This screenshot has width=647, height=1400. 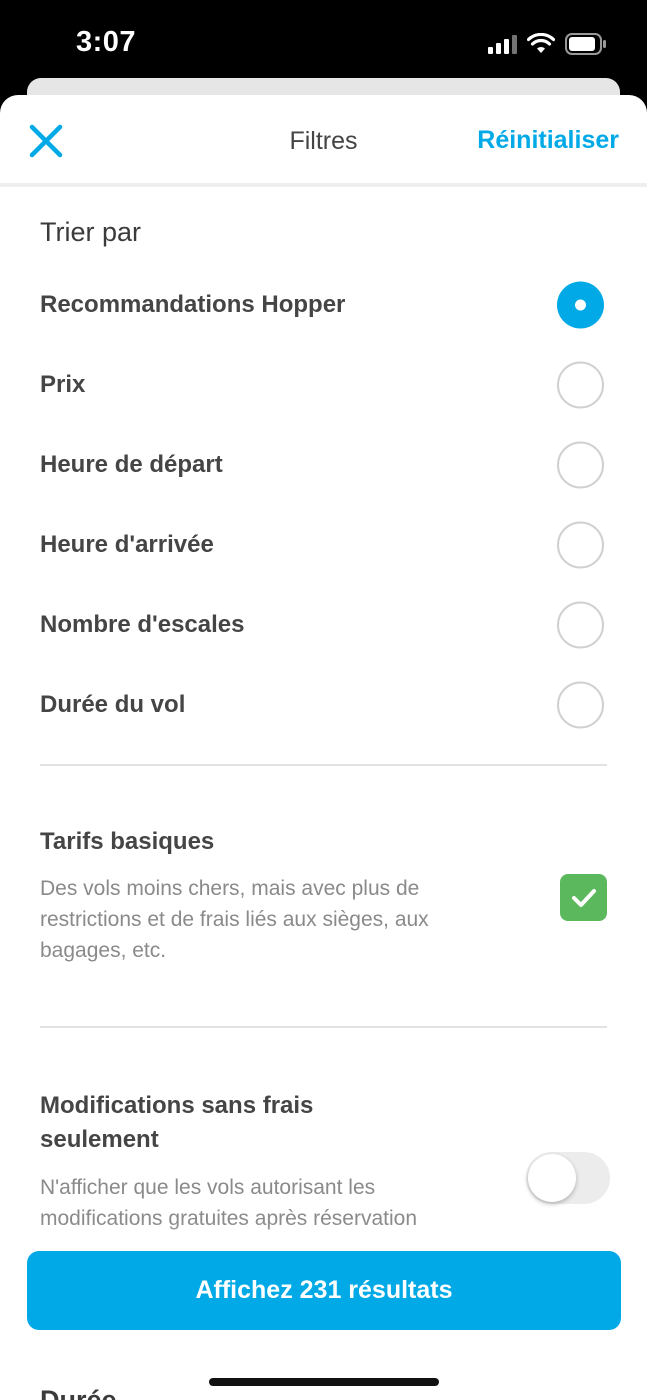 I want to click on sort-option-price: Prix, so click(x=323, y=385).